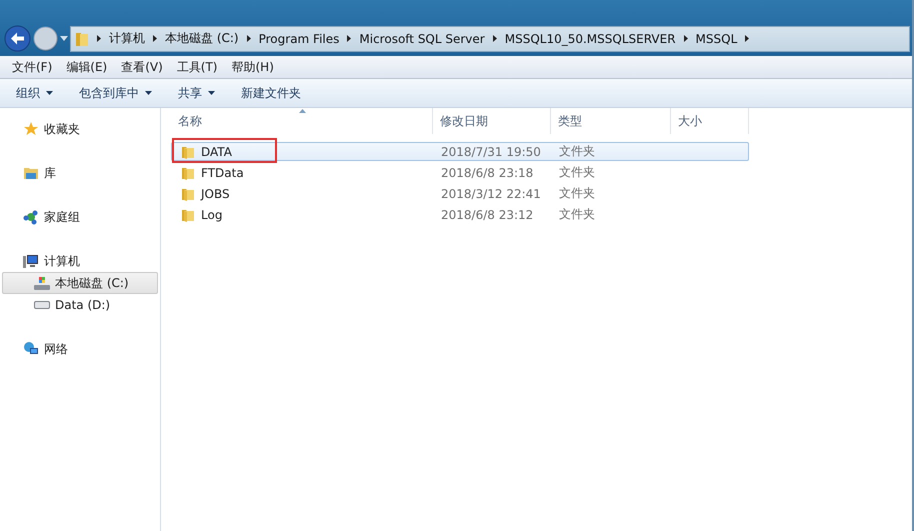  What do you see at coordinates (197, 67) in the screenshot?
I see `menu-item: 工具(T)` at bounding box center [197, 67].